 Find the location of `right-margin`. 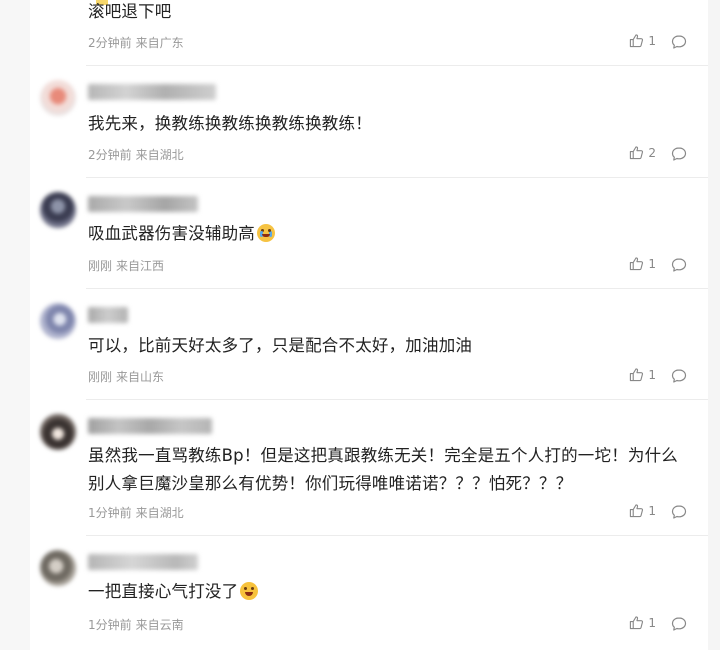

right-margin is located at coordinates (714, 325).